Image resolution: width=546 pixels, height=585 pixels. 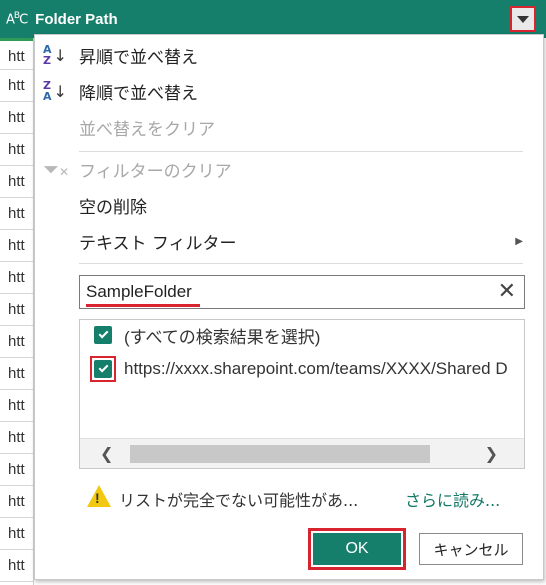 I want to click on chevron-right-icon: ▶, so click(x=519, y=241).